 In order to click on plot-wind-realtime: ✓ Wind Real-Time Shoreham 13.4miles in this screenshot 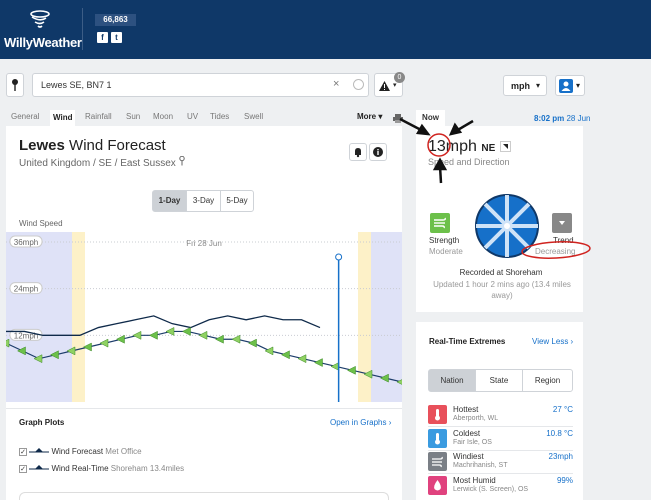, I will do `click(101, 469)`.